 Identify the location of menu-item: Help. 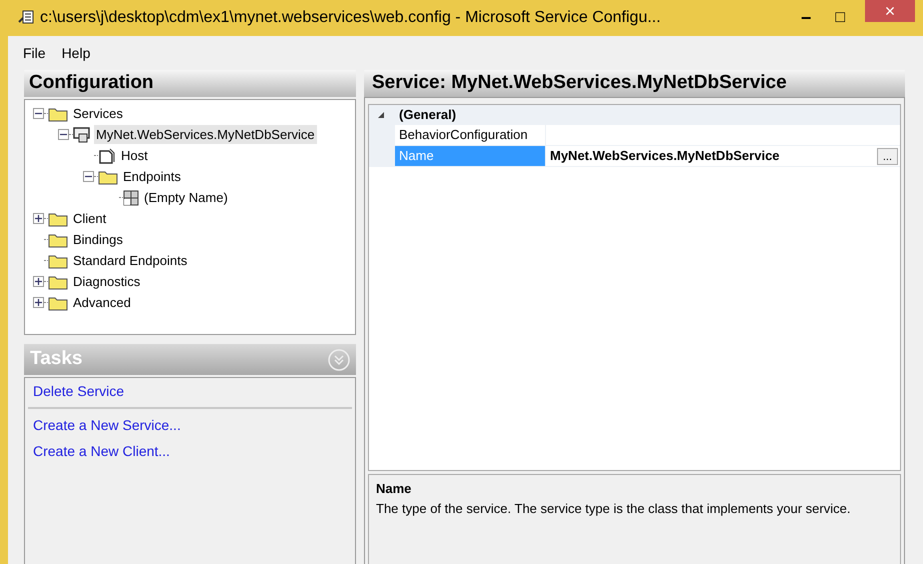
(76, 53).